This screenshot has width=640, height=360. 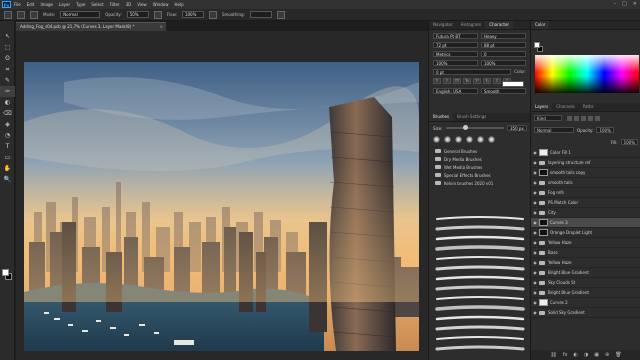 I want to click on tab-color: Color, so click(x=540, y=25).